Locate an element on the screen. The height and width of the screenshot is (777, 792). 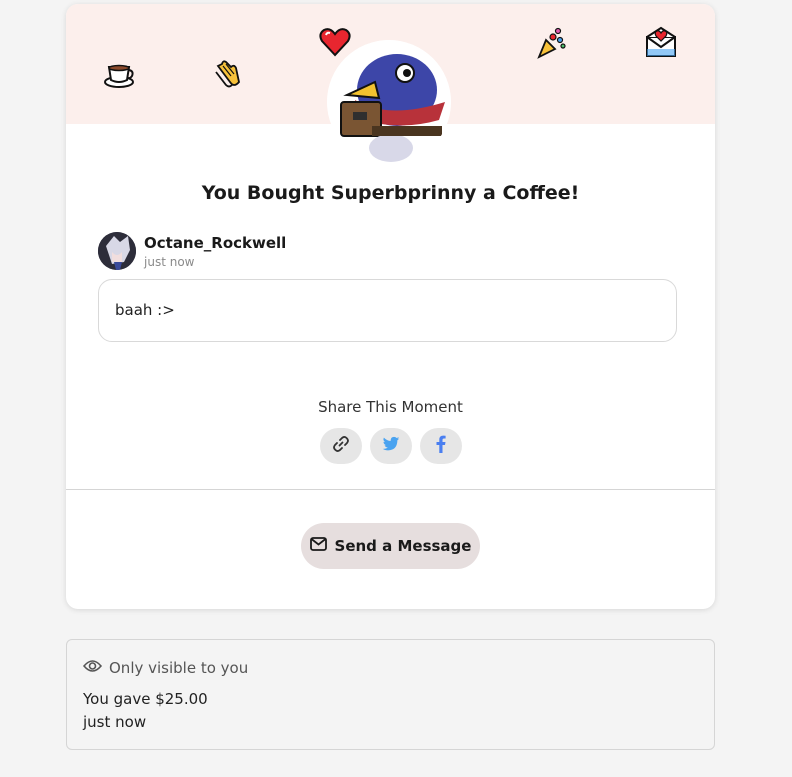
visibility-notice: Only visible to you is located at coordinates (165, 668).